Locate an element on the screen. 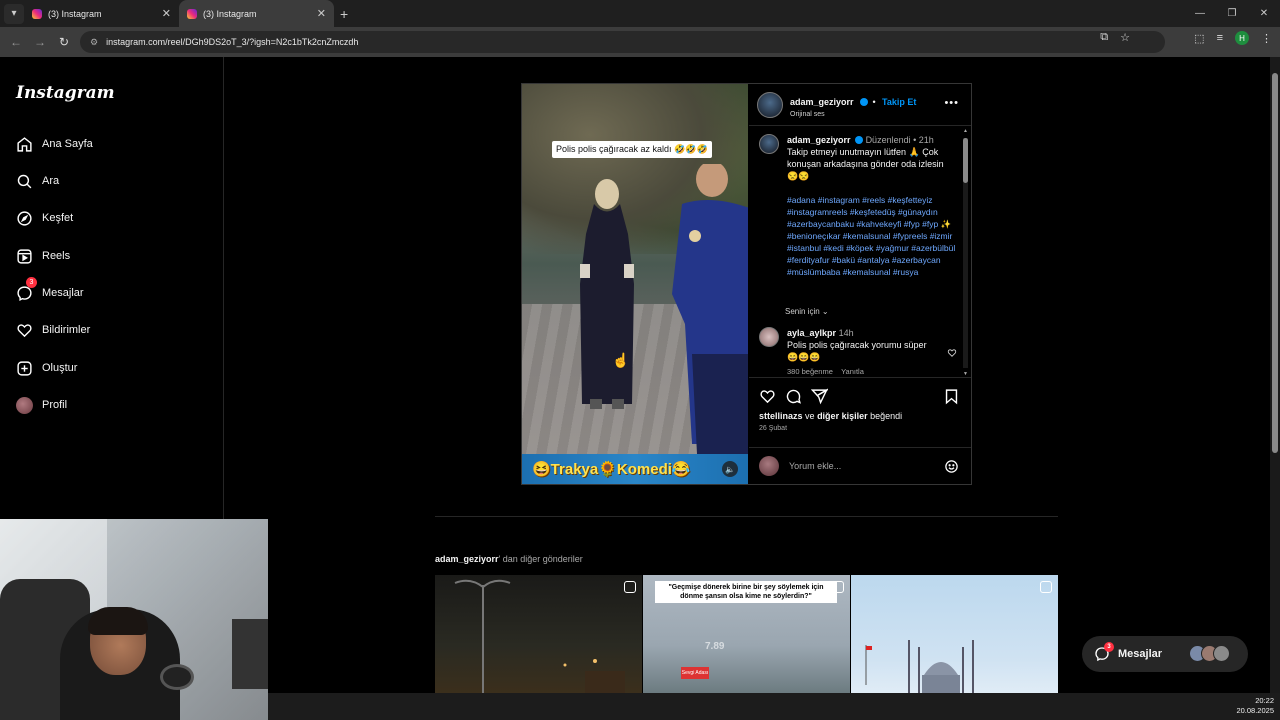  scroll-up-icon: ▲ is located at coordinates (965, 131).